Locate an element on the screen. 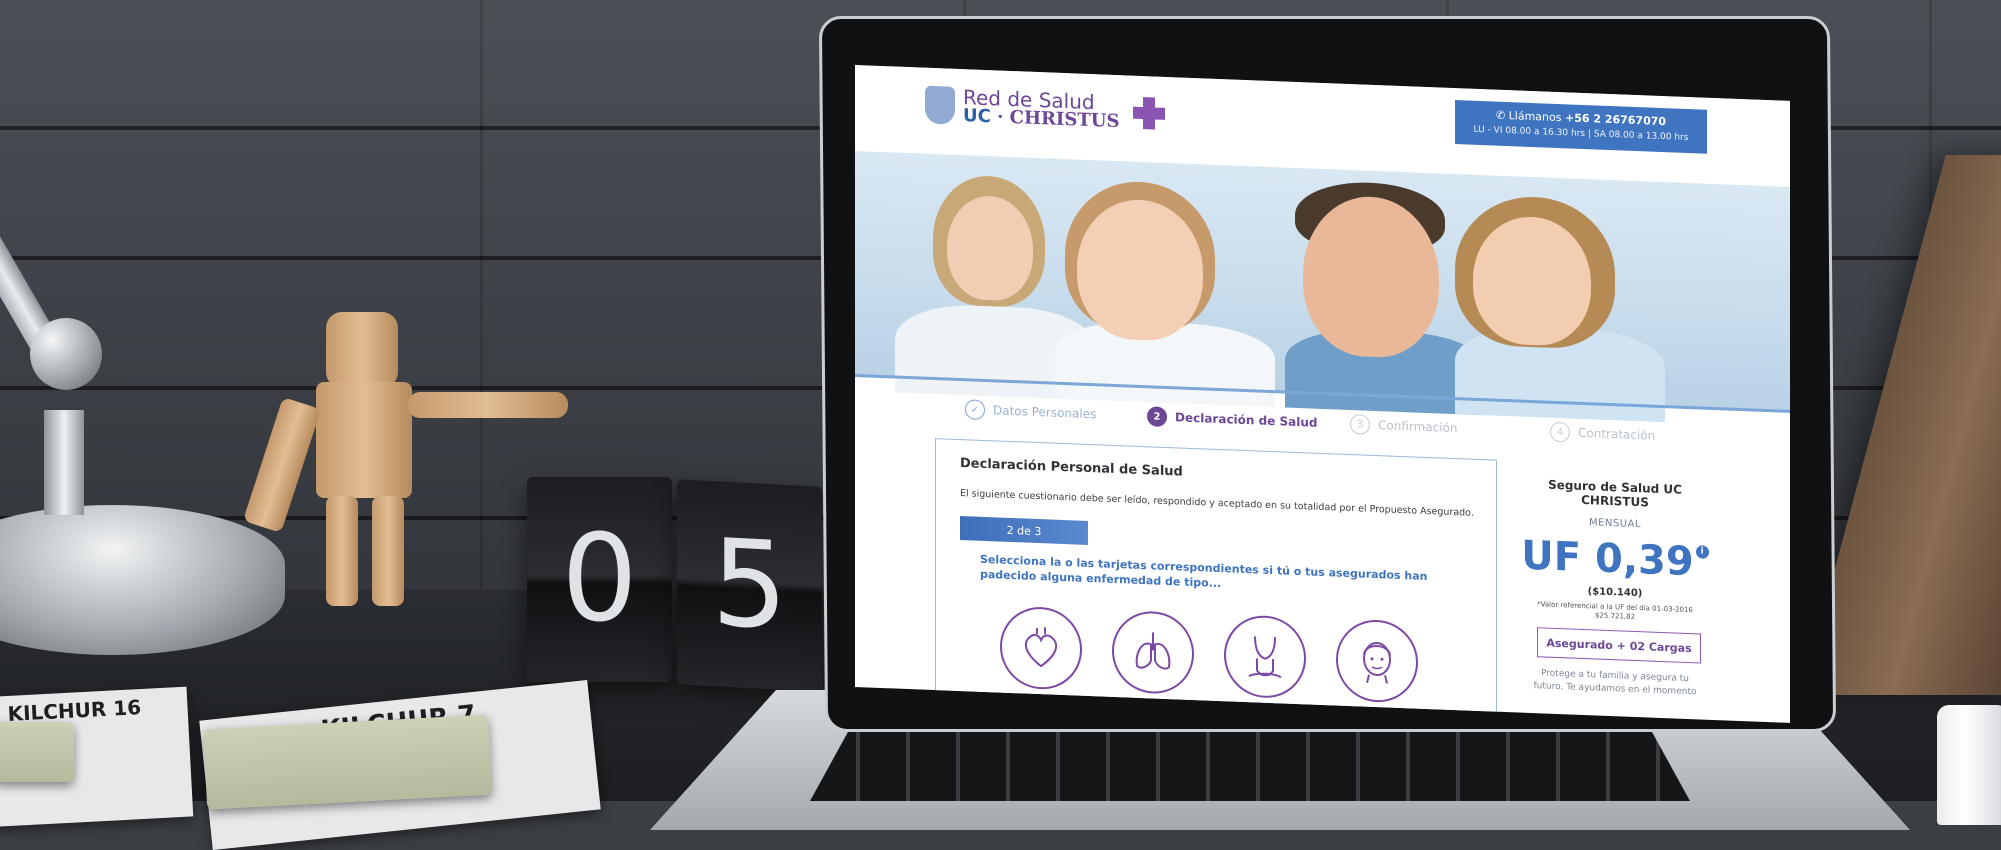 The height and width of the screenshot is (850, 2001). lungs-icon is located at coordinates (1153, 651).